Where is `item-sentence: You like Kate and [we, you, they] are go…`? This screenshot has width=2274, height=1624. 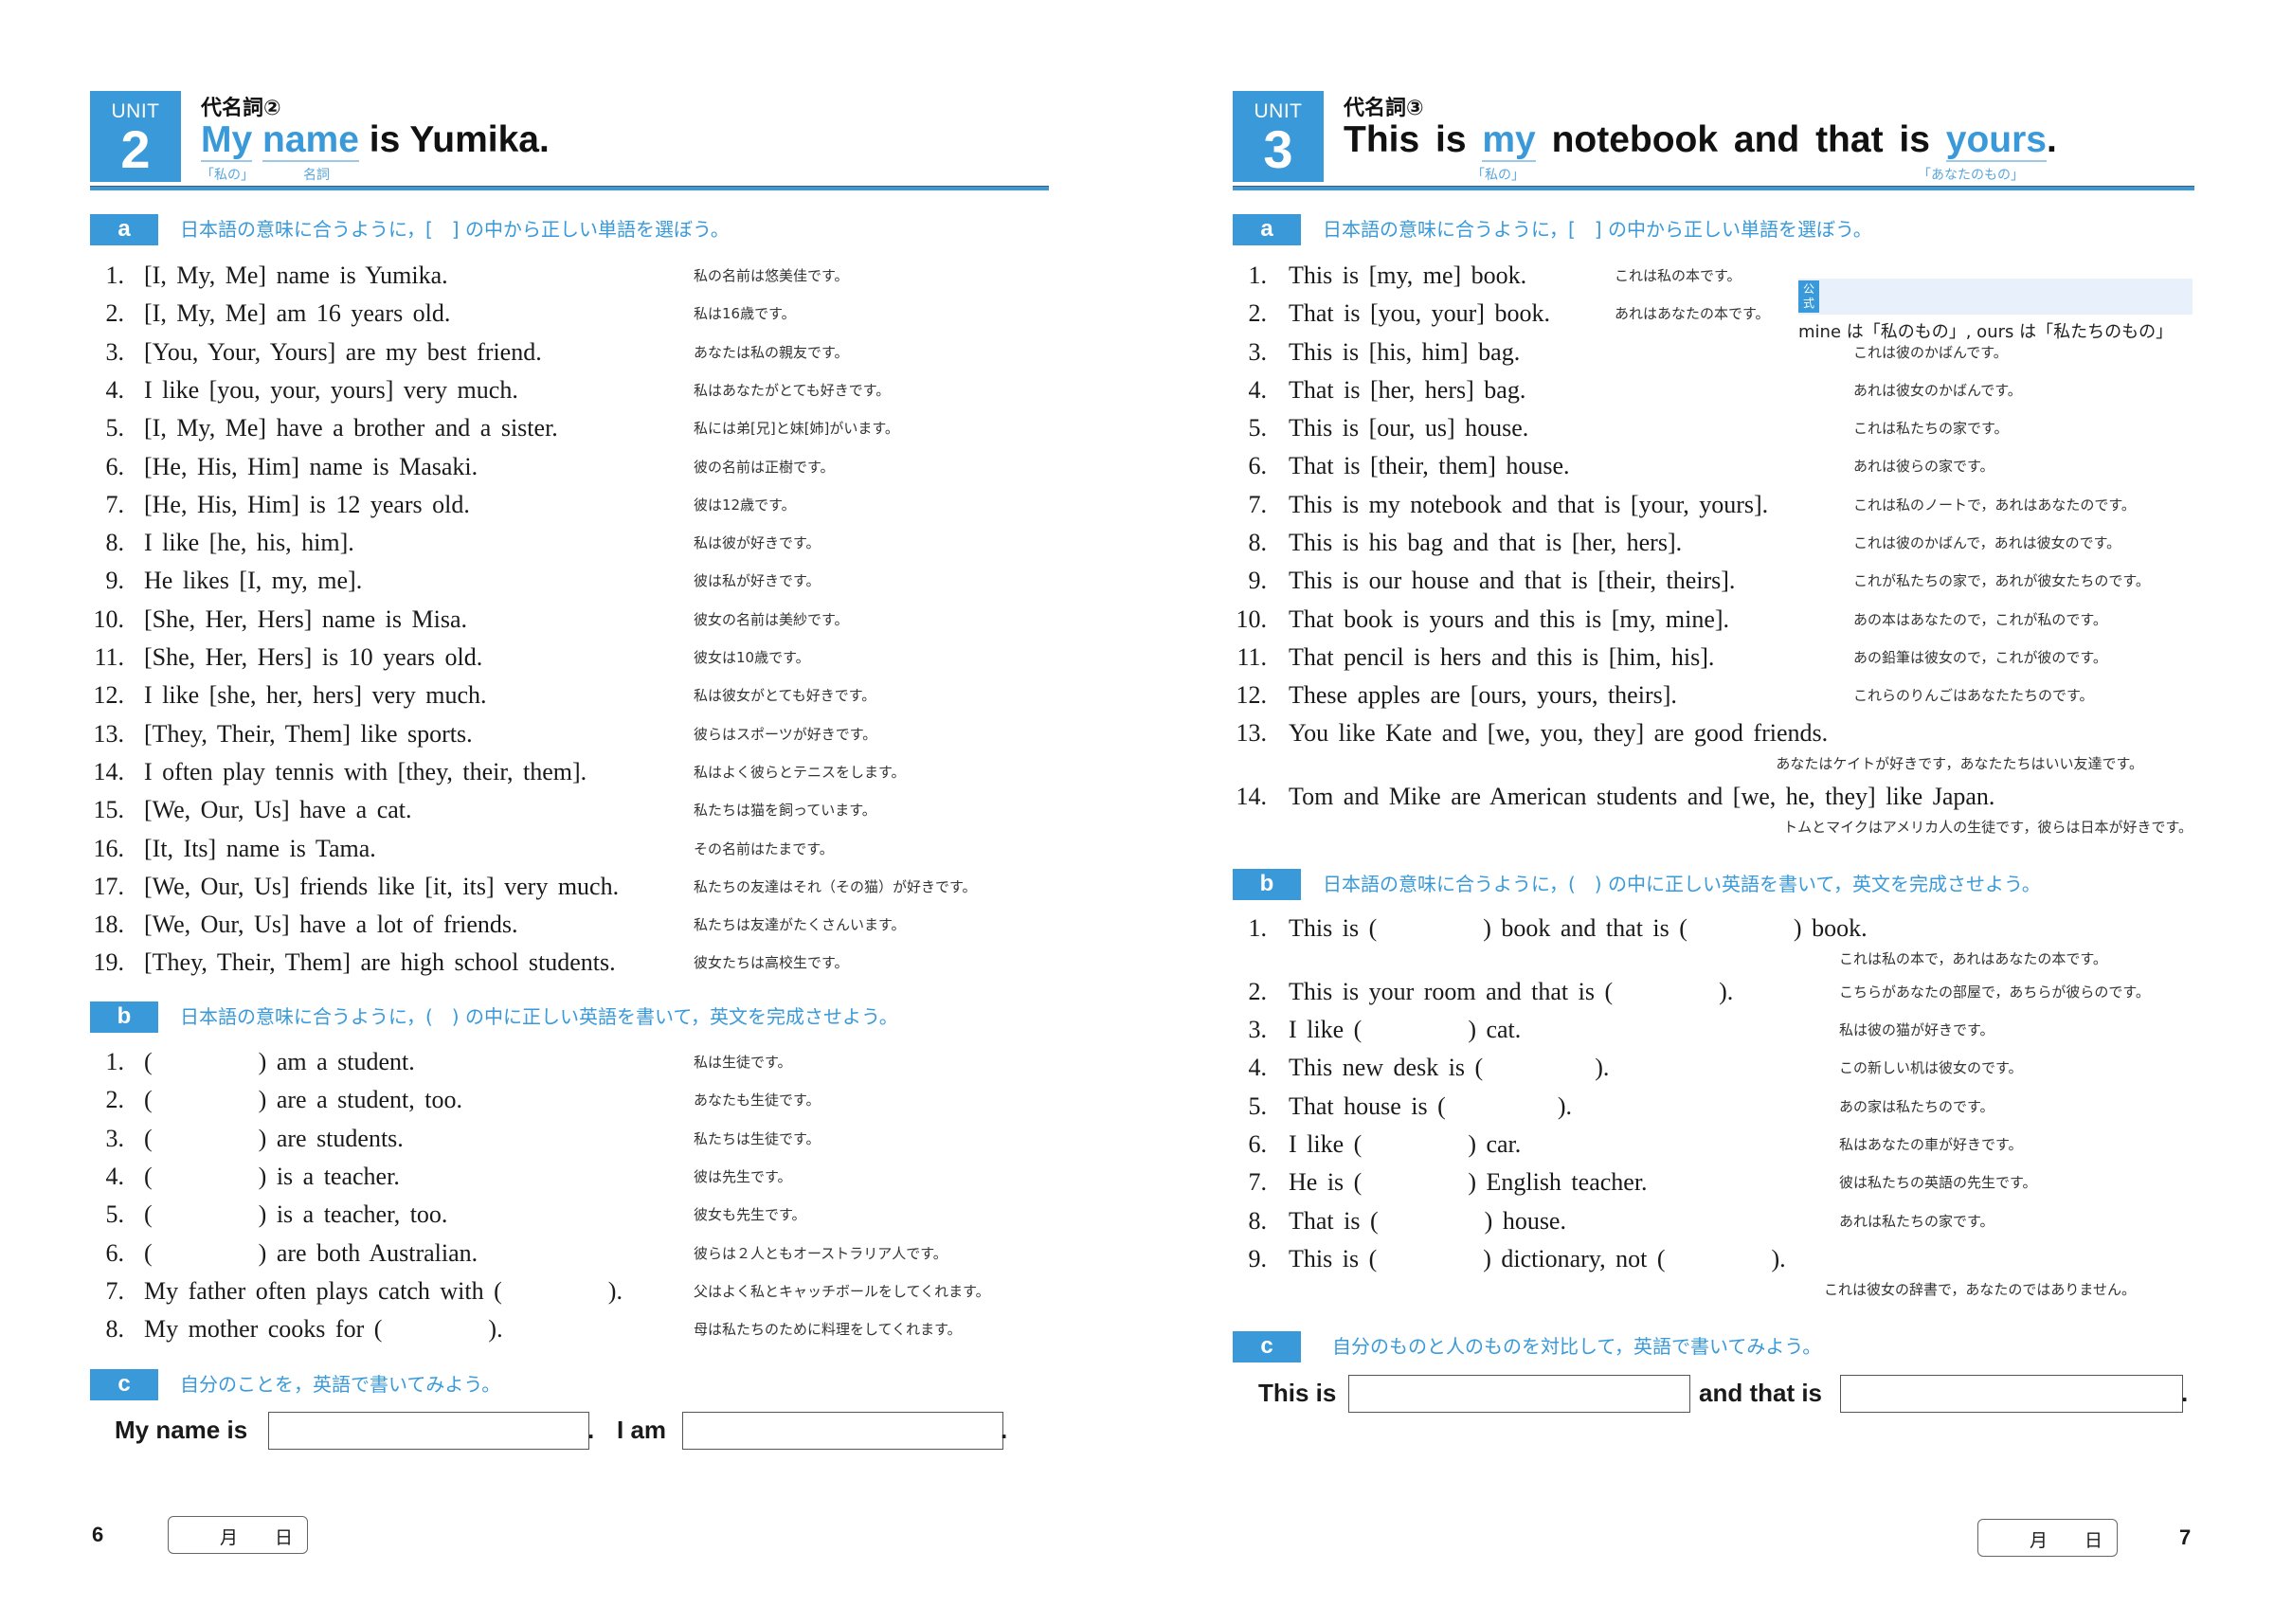 item-sentence: You like Kate and [we, you, they] are go… is located at coordinates (1559, 733).